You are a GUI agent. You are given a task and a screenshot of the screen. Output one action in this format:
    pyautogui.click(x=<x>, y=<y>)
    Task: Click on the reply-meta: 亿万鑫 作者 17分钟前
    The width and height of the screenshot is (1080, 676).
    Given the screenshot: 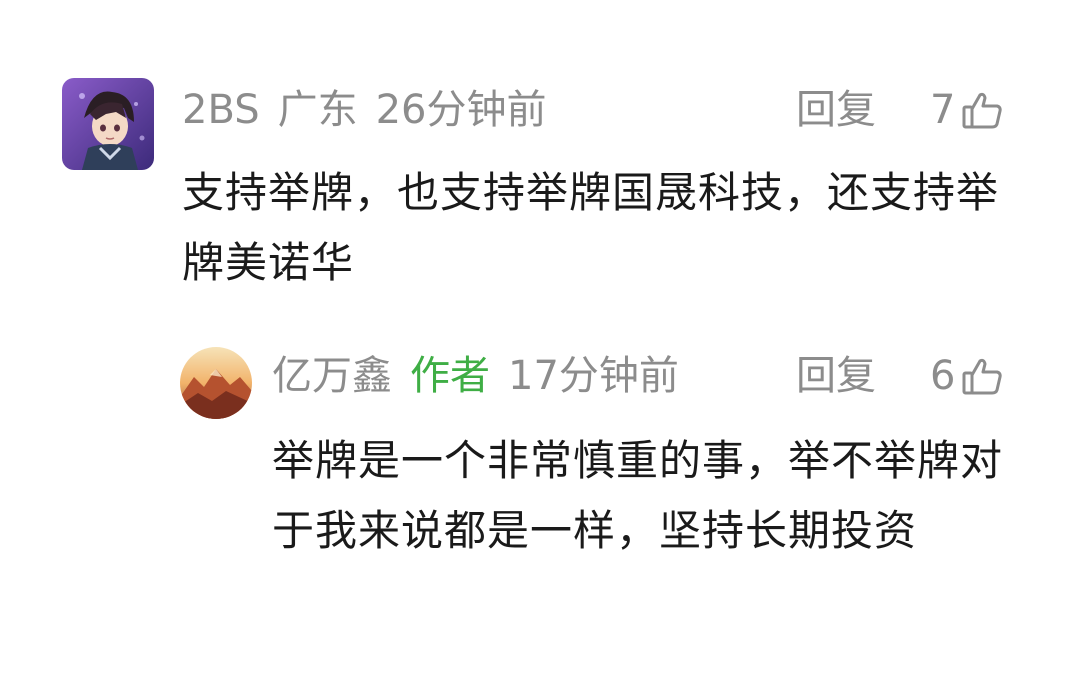 What is the action you would take?
    pyautogui.click(x=475, y=376)
    